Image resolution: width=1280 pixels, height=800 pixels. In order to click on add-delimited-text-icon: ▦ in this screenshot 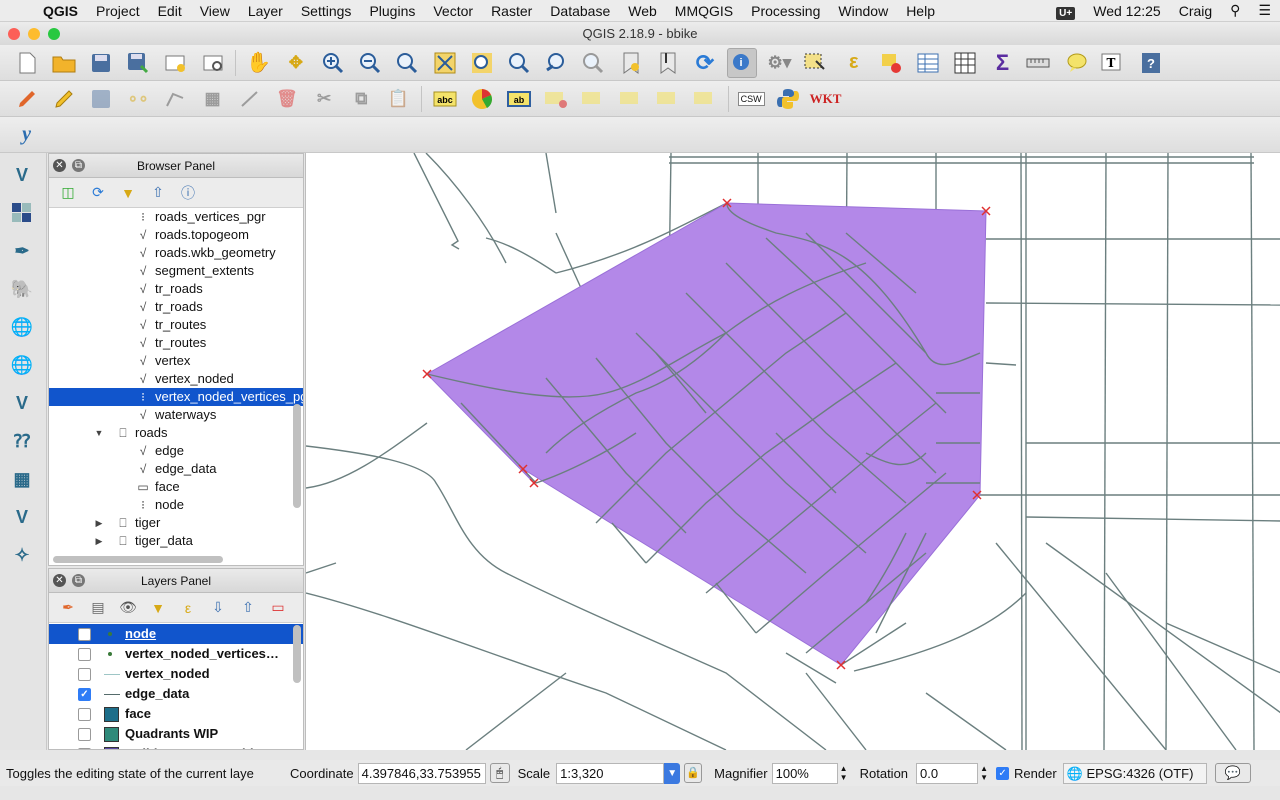, I will do `click(22, 479)`.